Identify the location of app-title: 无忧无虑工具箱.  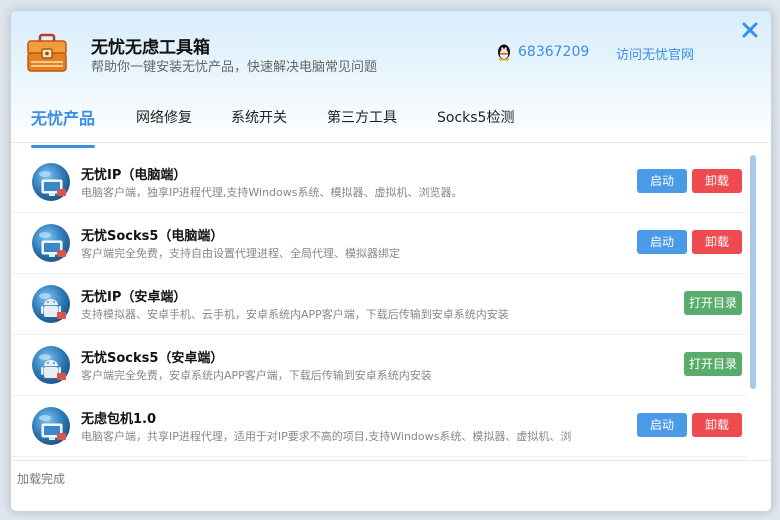
(150, 48).